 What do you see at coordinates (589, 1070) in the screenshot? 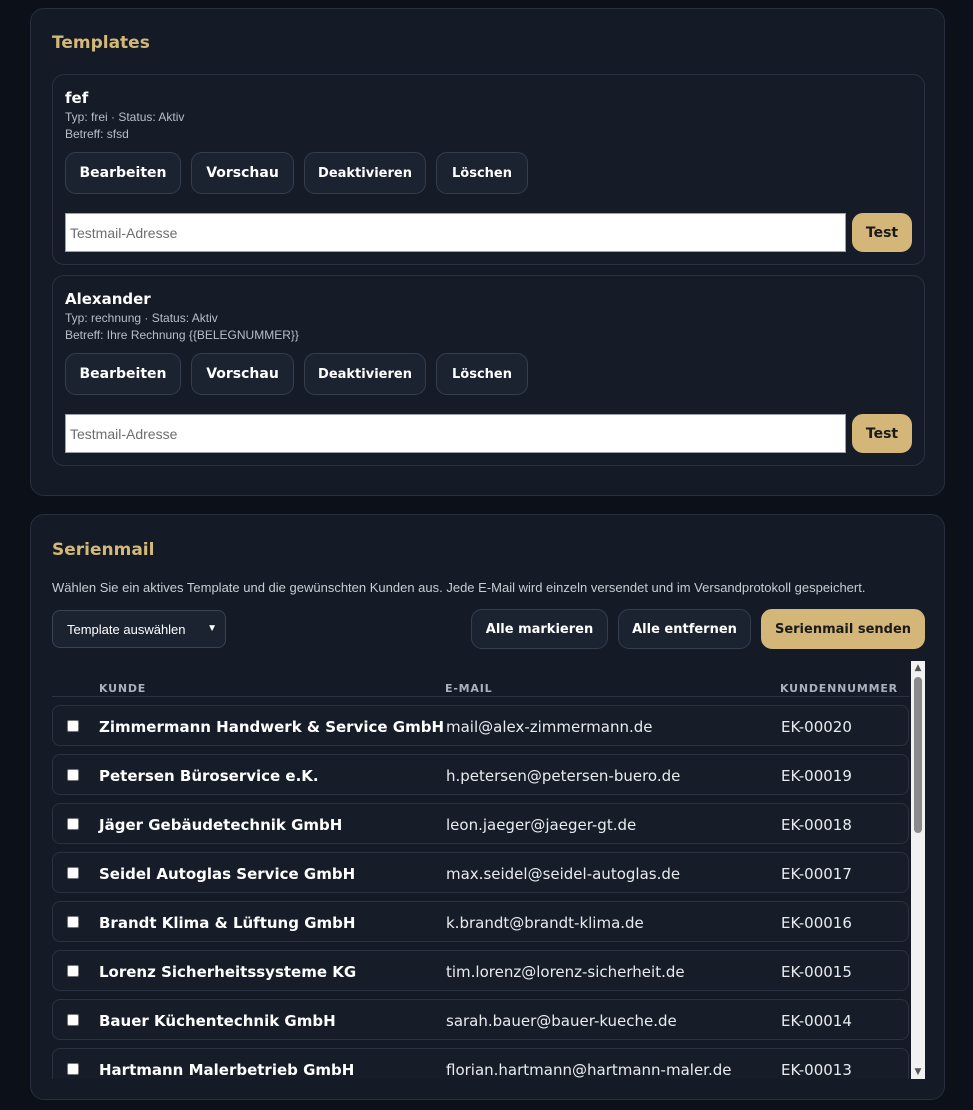
I see `row-email: florian.hartmann@hartmann-maler.de` at bounding box center [589, 1070].